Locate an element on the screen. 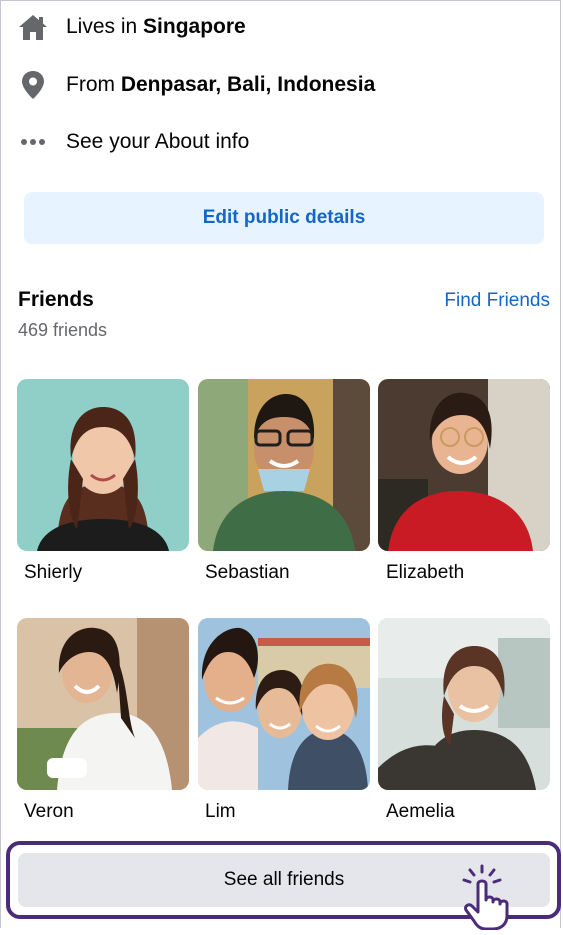 The image size is (563, 935). about-info-row: See your About info is located at coordinates (133, 142).